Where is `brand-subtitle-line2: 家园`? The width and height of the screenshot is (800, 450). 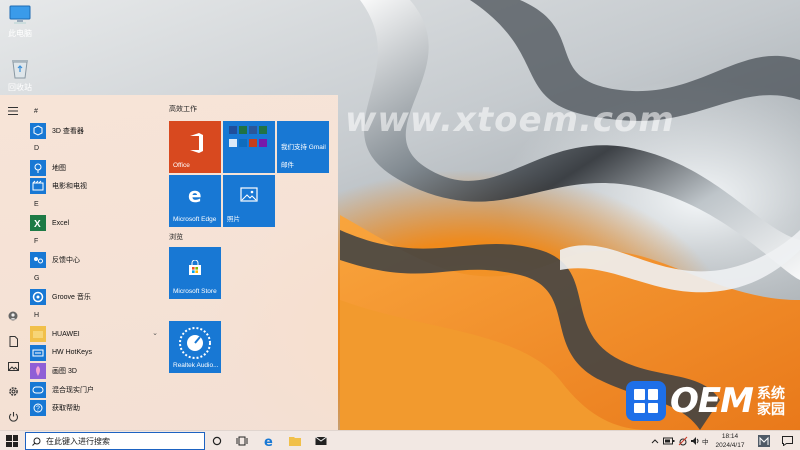
brand-subtitle-line2: 家园 is located at coordinates (770, 409).